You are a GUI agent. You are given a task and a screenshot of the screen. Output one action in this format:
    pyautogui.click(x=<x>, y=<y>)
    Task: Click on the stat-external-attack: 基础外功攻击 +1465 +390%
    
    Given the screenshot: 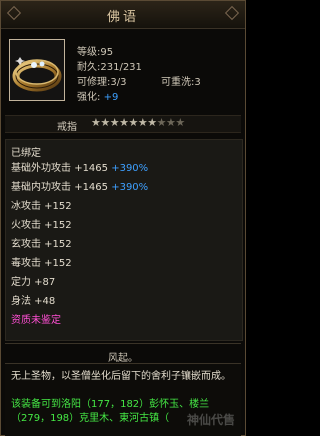 What is the action you would take?
    pyautogui.click(x=79, y=166)
    